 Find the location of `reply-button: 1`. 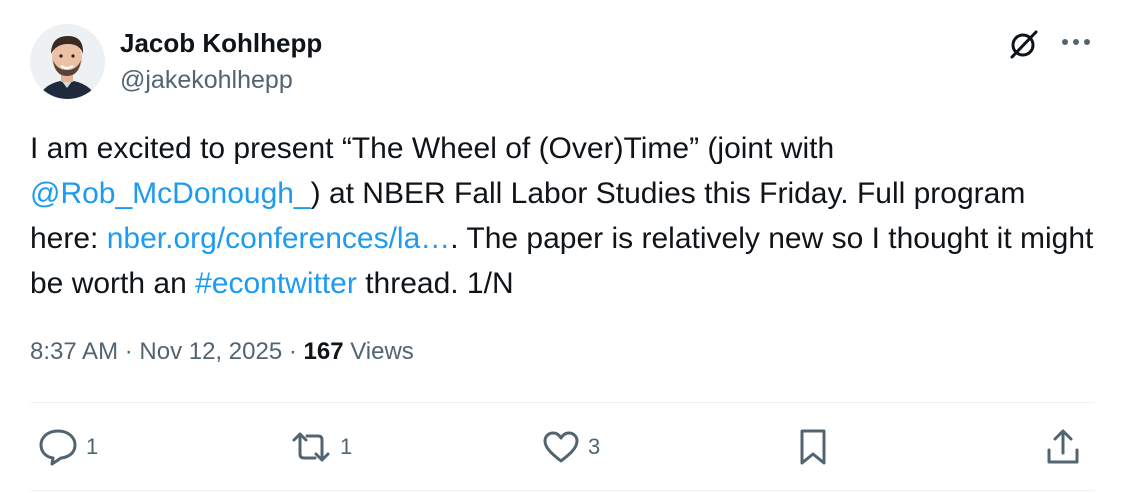

reply-button: 1 is located at coordinates (68, 447).